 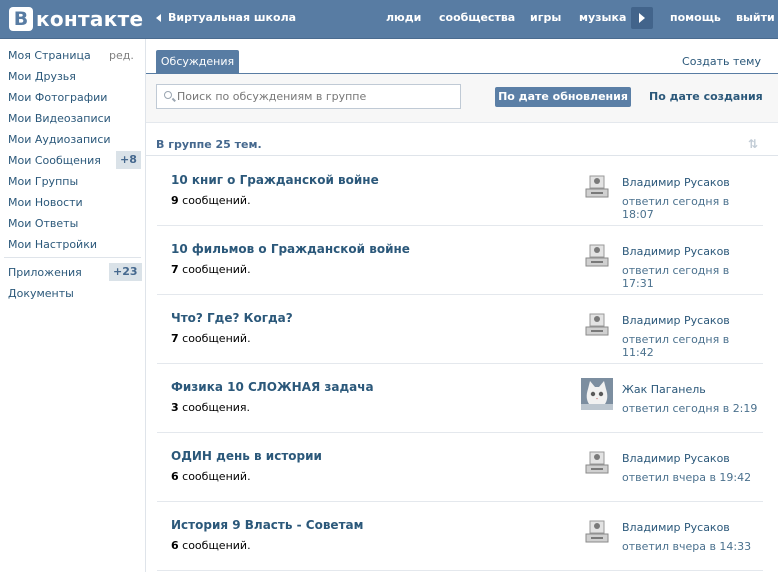 What do you see at coordinates (45, 272) in the screenshot?
I see `sidebar-item-apps: Приложения` at bounding box center [45, 272].